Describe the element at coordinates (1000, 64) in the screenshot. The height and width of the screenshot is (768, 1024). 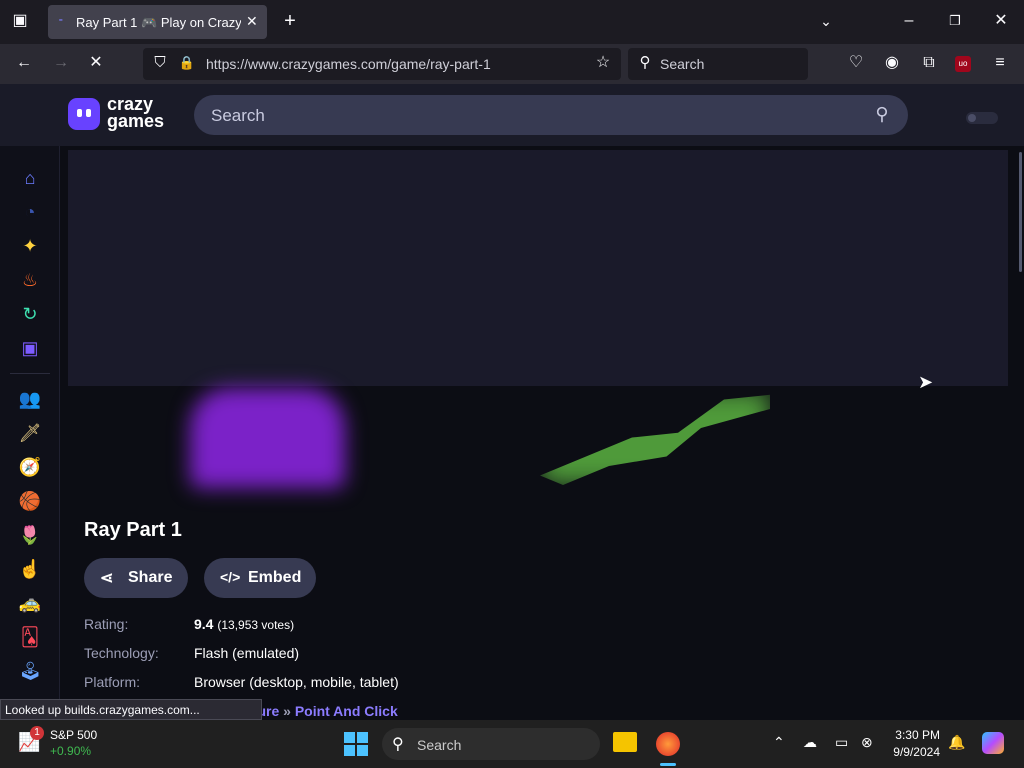
I see `menu-icon: ≡` at that location.